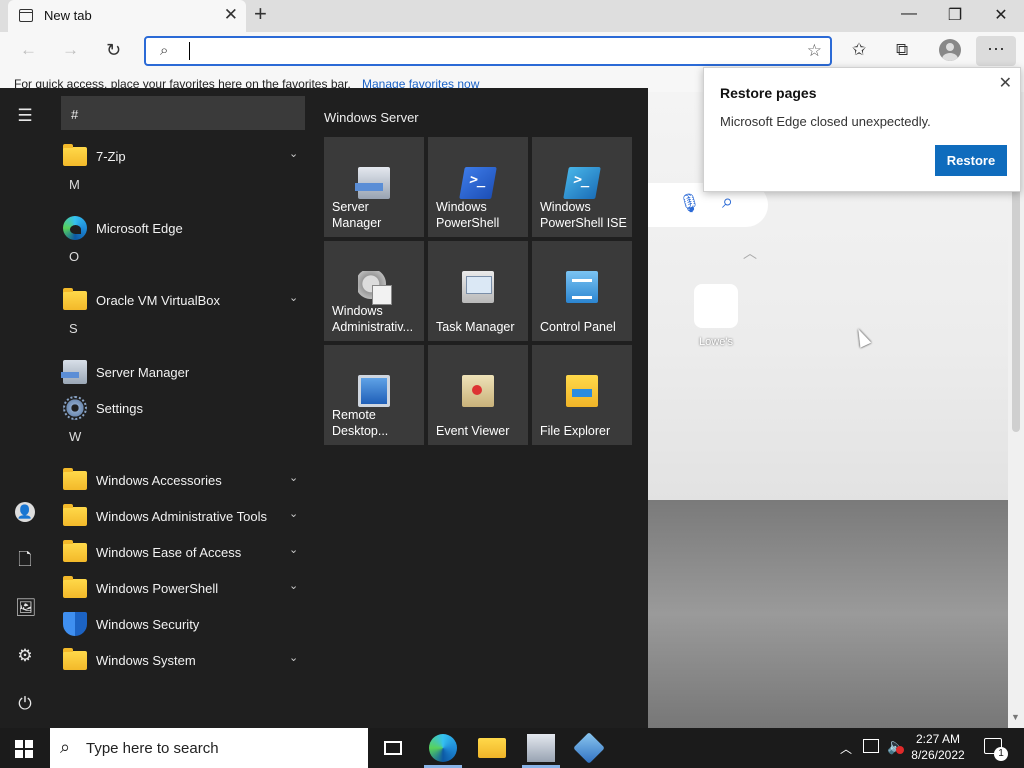 This screenshot has height=768, width=1024. I want to click on user-account-icon: 👤, so click(25, 512).